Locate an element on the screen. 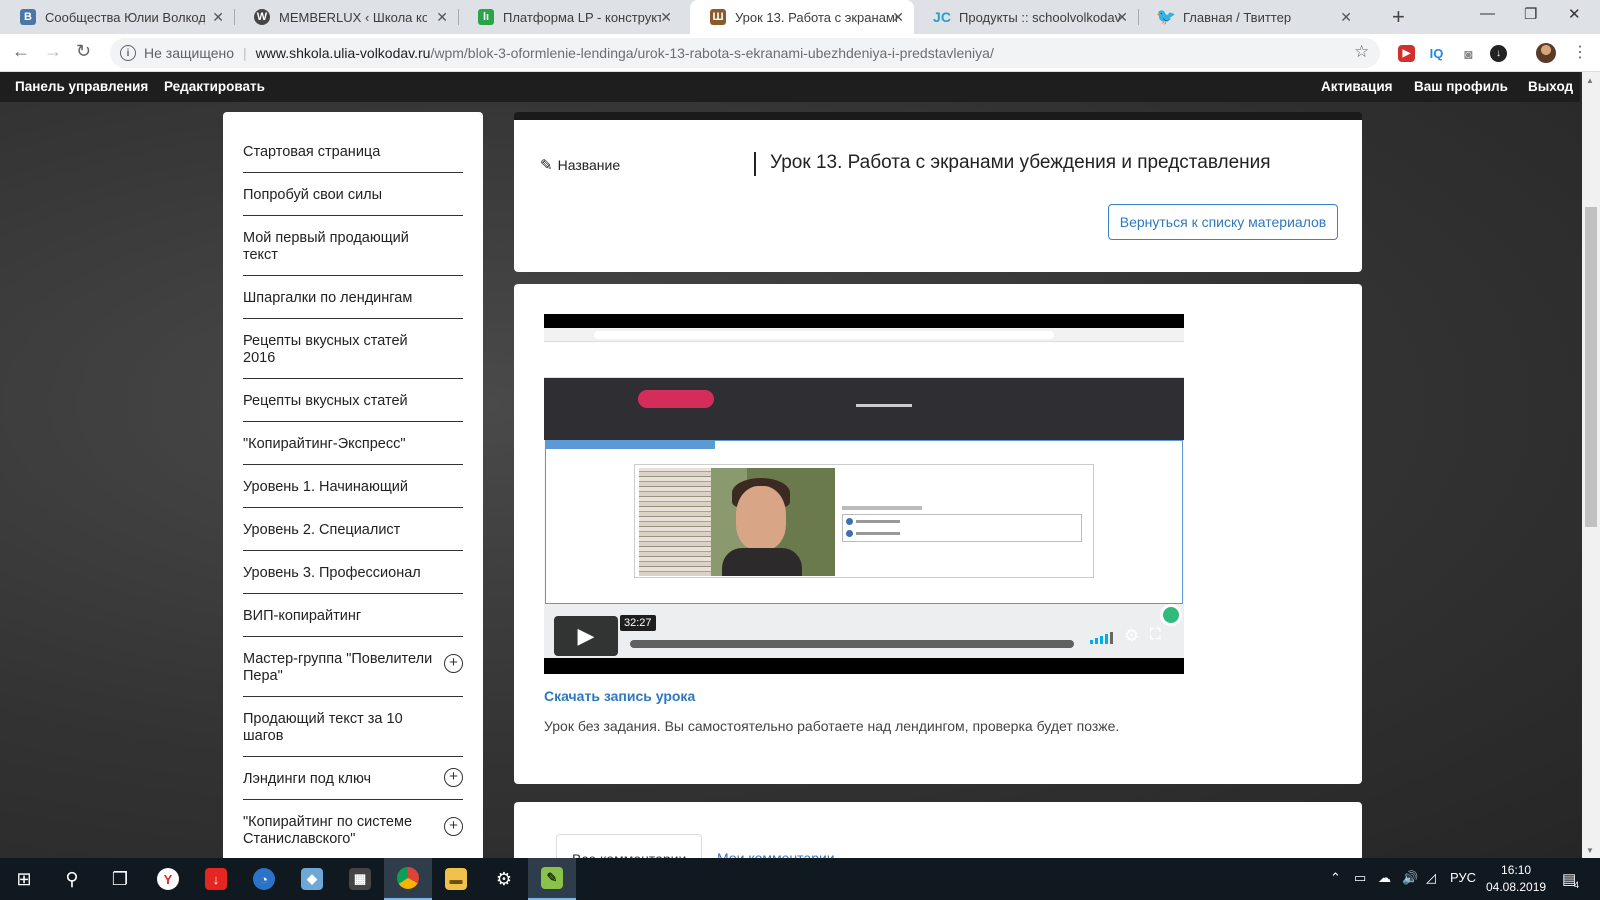 Image resolution: width=1600 pixels, height=900 pixels. new-tab-icon: + is located at coordinates (1398, 17).